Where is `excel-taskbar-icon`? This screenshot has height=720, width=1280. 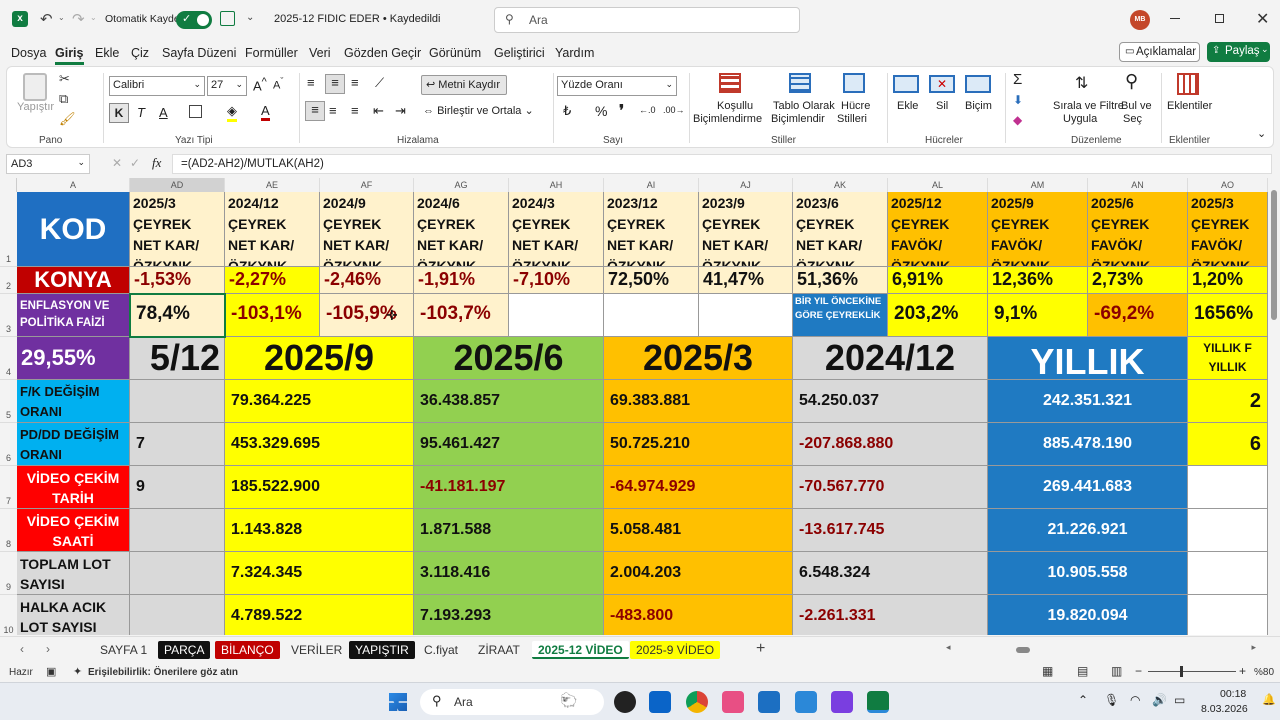
excel-taskbar-icon is located at coordinates (878, 702).